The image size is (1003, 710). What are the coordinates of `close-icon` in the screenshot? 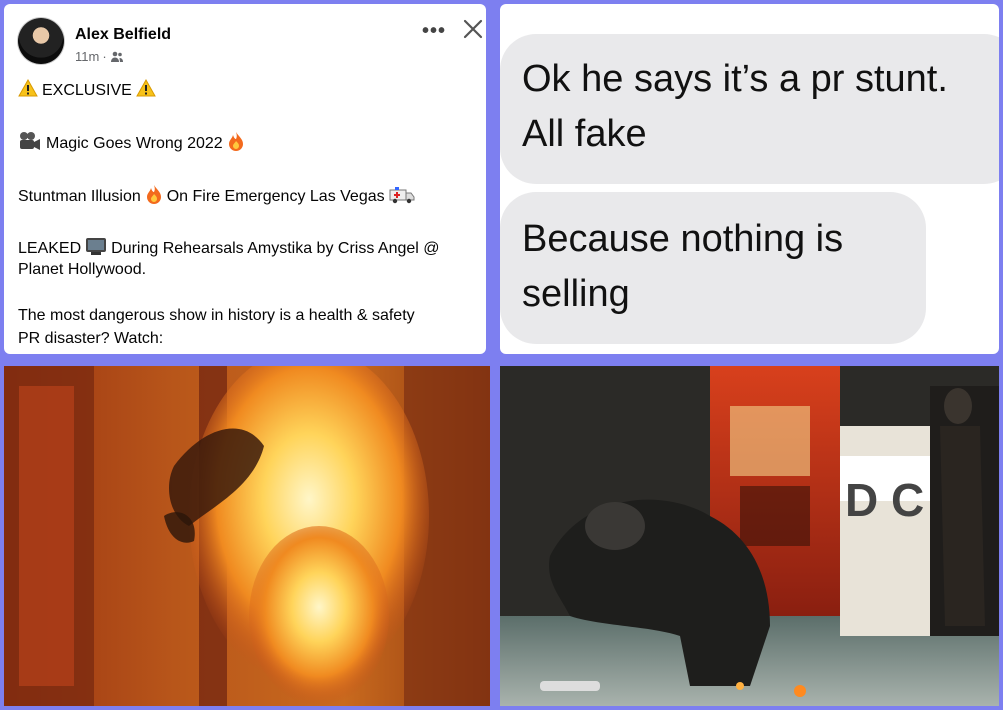 It's located at (473, 29).